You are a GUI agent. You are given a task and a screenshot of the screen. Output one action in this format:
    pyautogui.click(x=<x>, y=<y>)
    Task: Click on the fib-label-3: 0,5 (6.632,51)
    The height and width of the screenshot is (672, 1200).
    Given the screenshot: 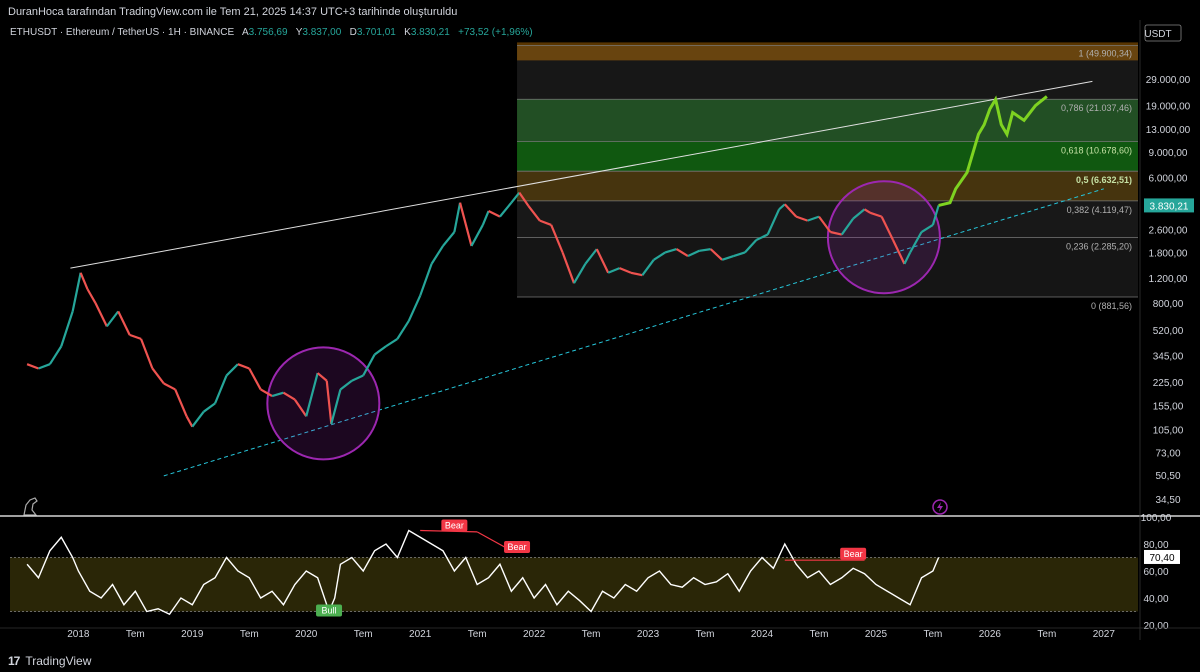 What is the action you would take?
    pyautogui.click(x=1104, y=180)
    